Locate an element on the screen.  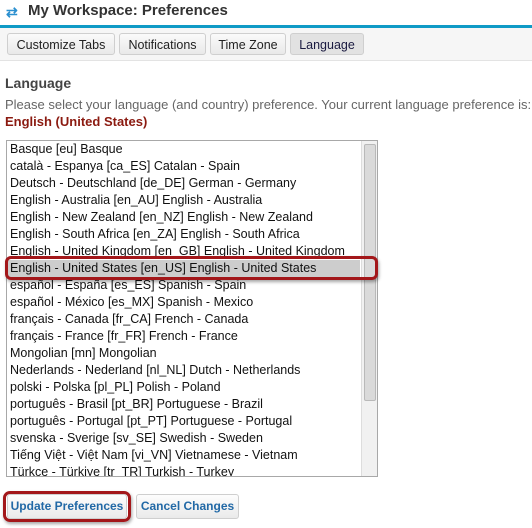
language-option: Mongolian [mn] Mongolian is located at coordinates (185, 353).